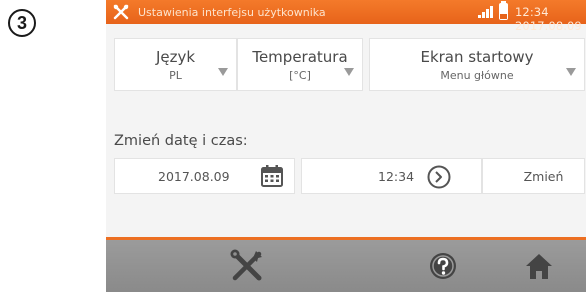  What do you see at coordinates (477, 75) in the screenshot?
I see `start-screen-value: Menu główne` at bounding box center [477, 75].